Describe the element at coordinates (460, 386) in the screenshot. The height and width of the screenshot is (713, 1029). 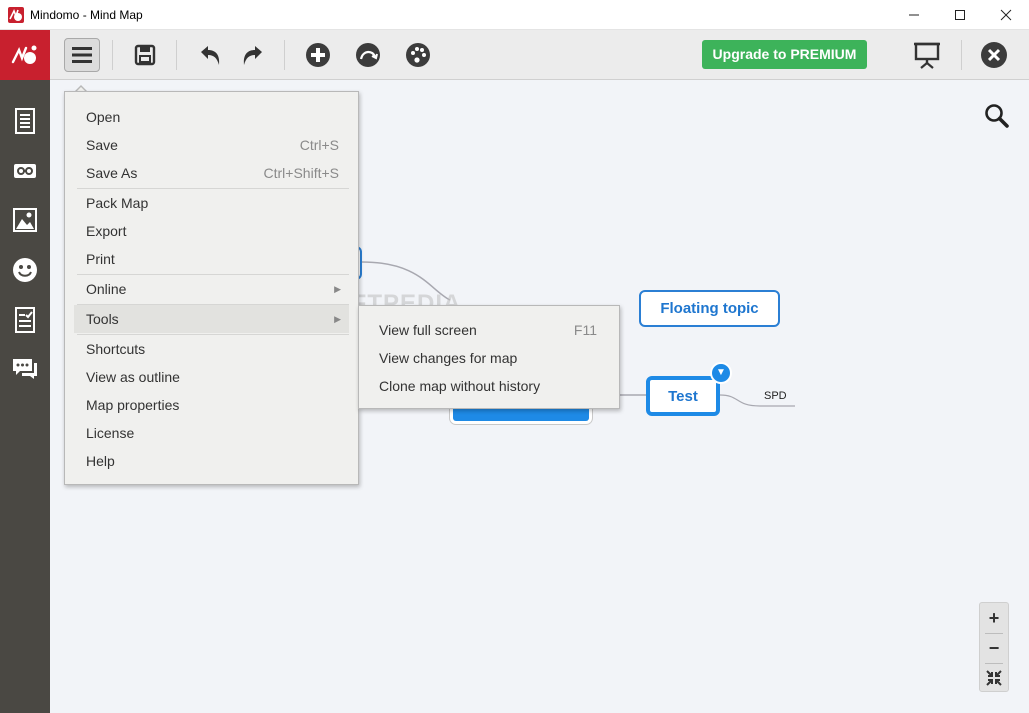
I see `submenu-item-label: Clone map without history` at that location.